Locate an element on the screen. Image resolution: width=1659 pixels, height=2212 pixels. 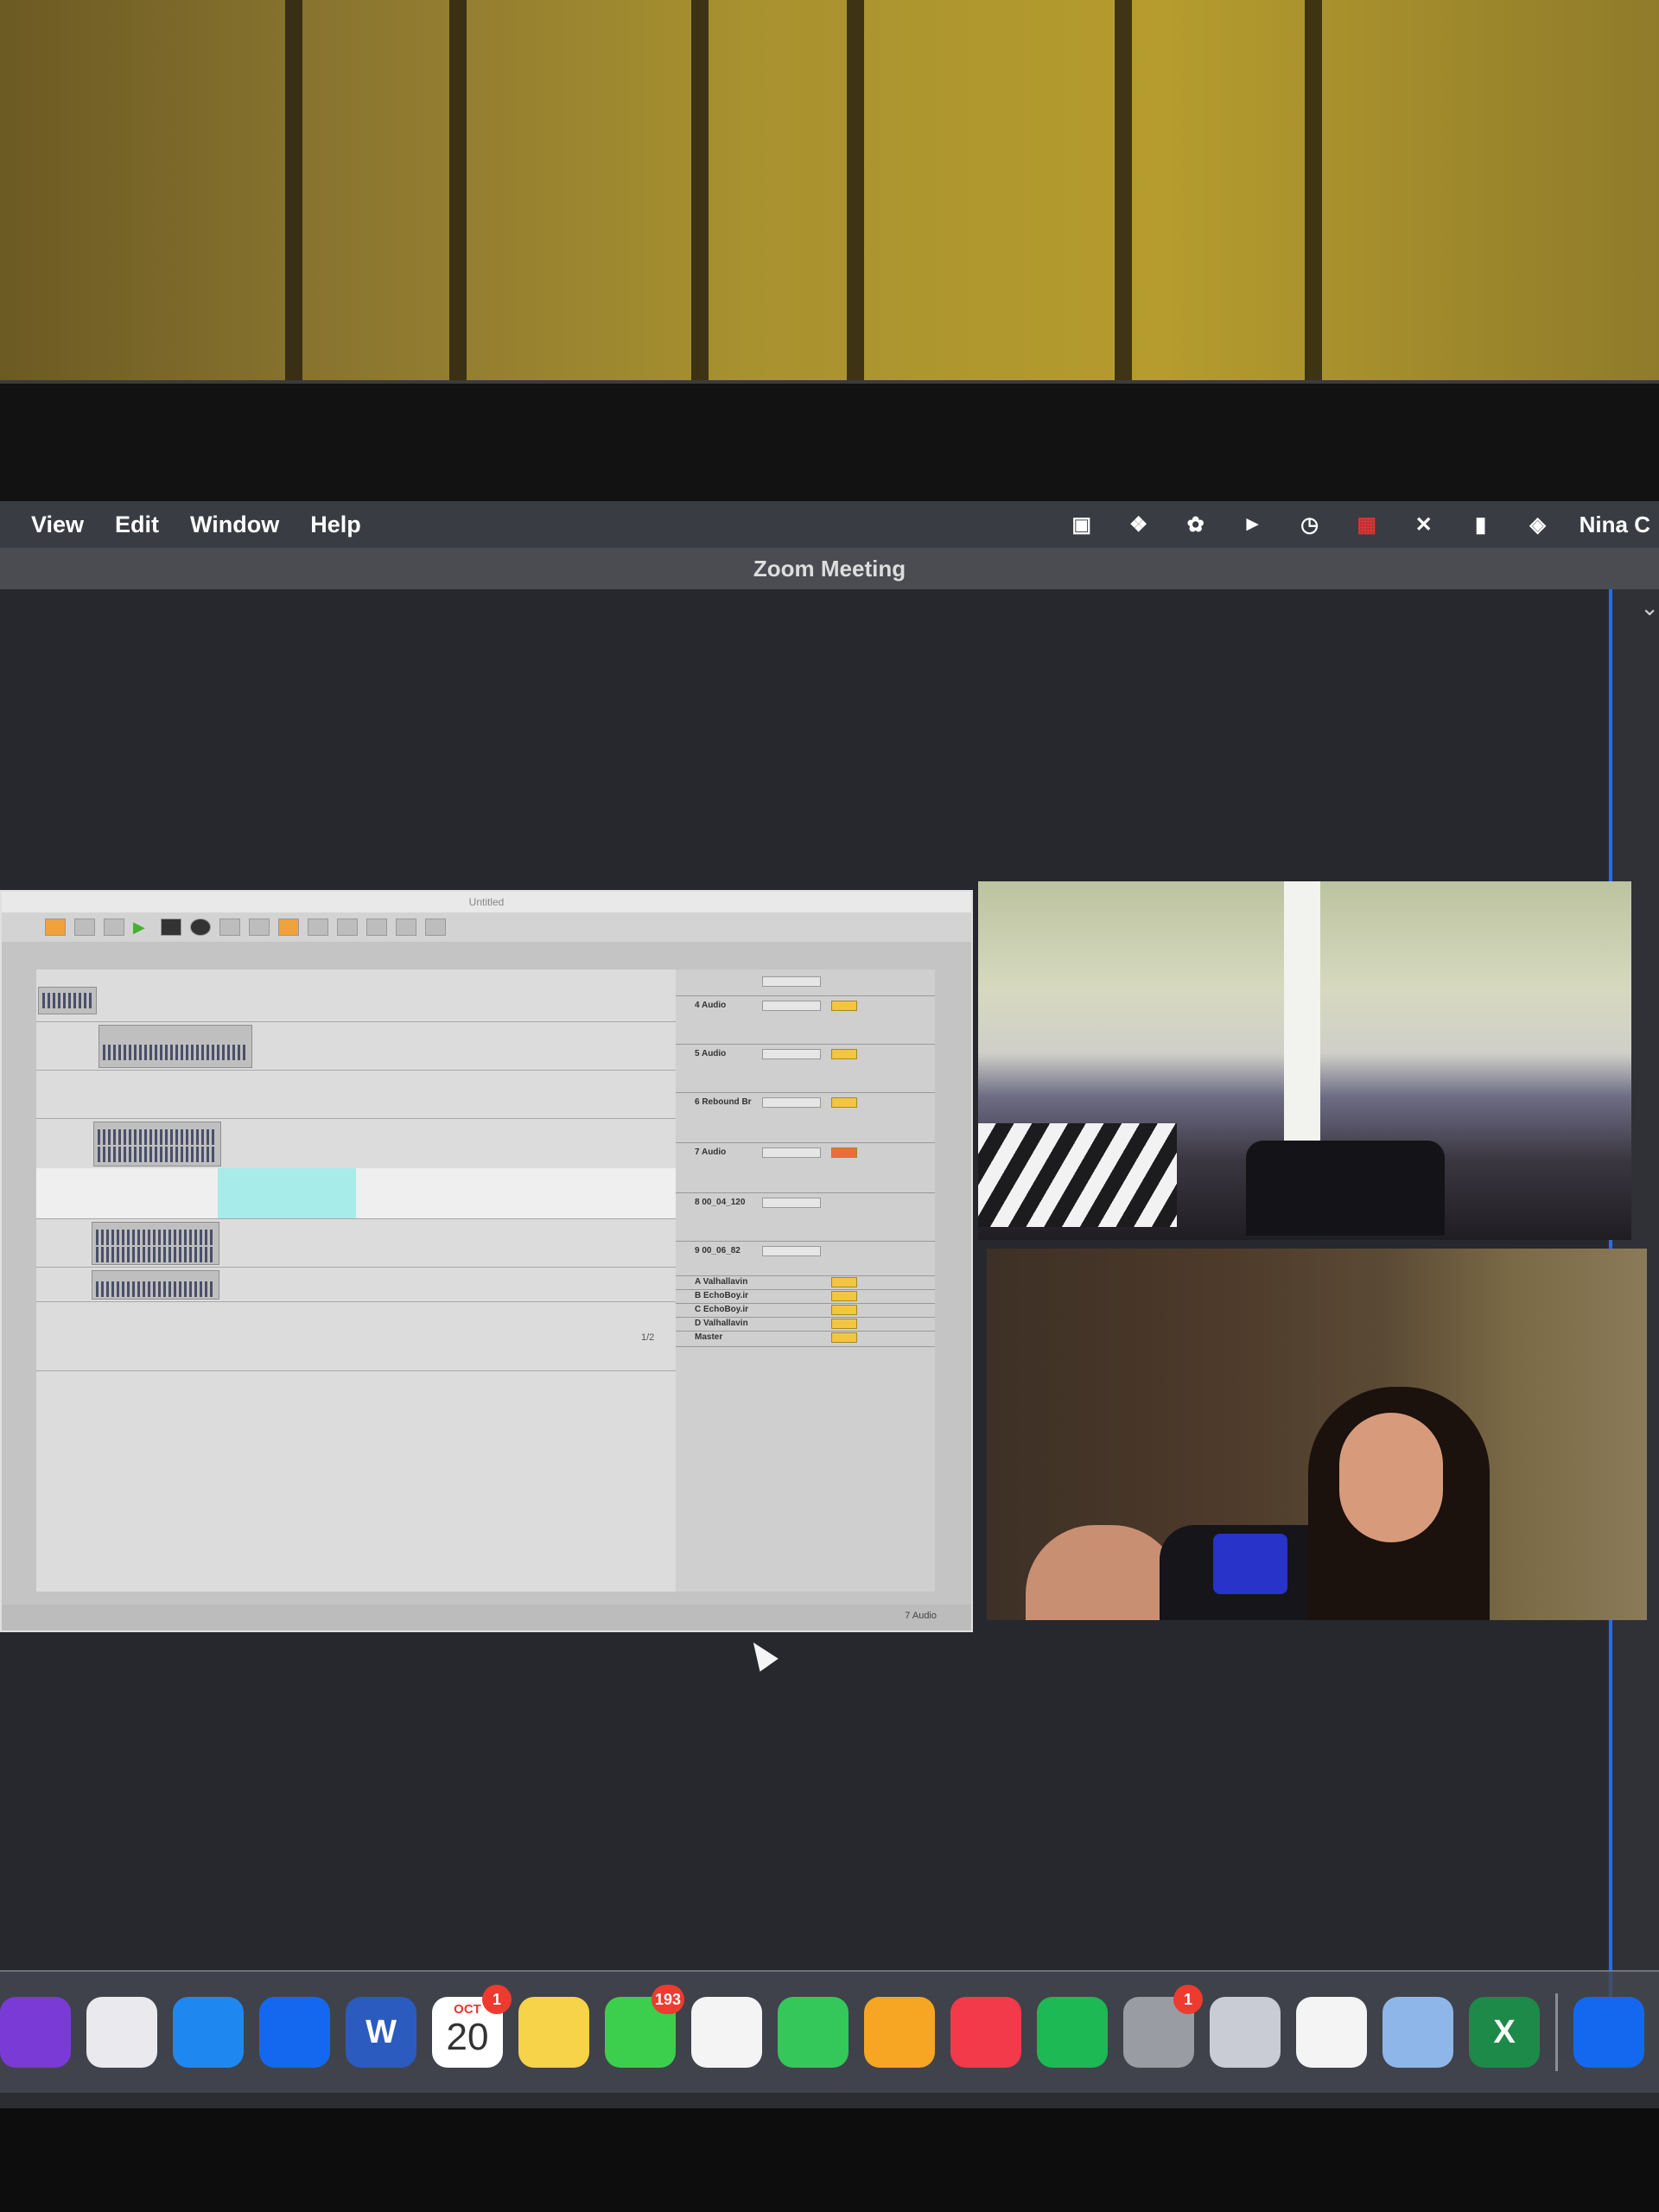
record-icon is located at coordinates (200, 927).